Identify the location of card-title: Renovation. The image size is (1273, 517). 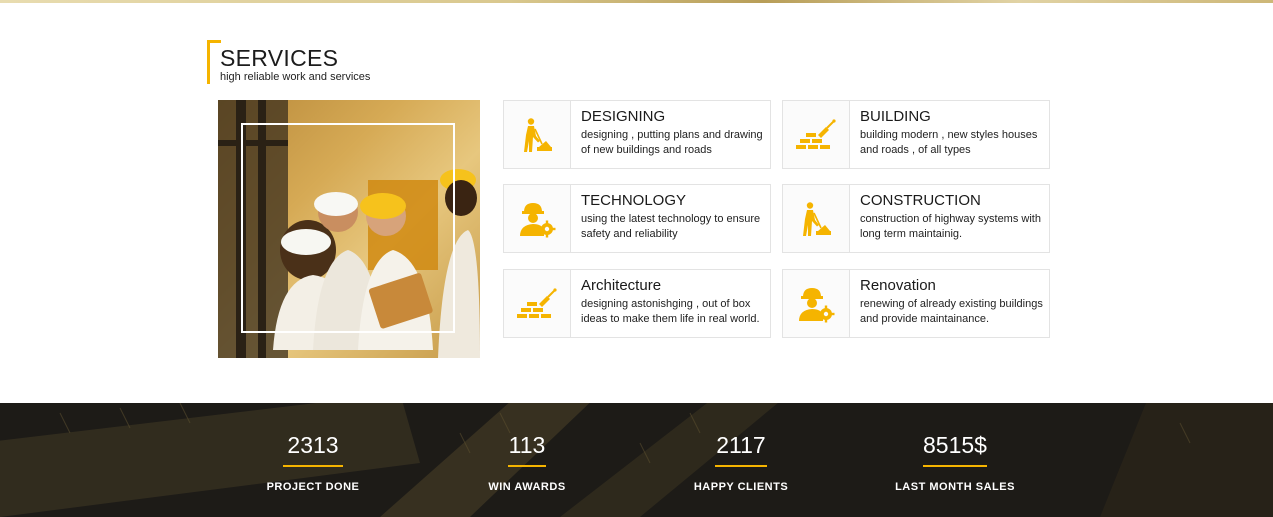
(898, 285).